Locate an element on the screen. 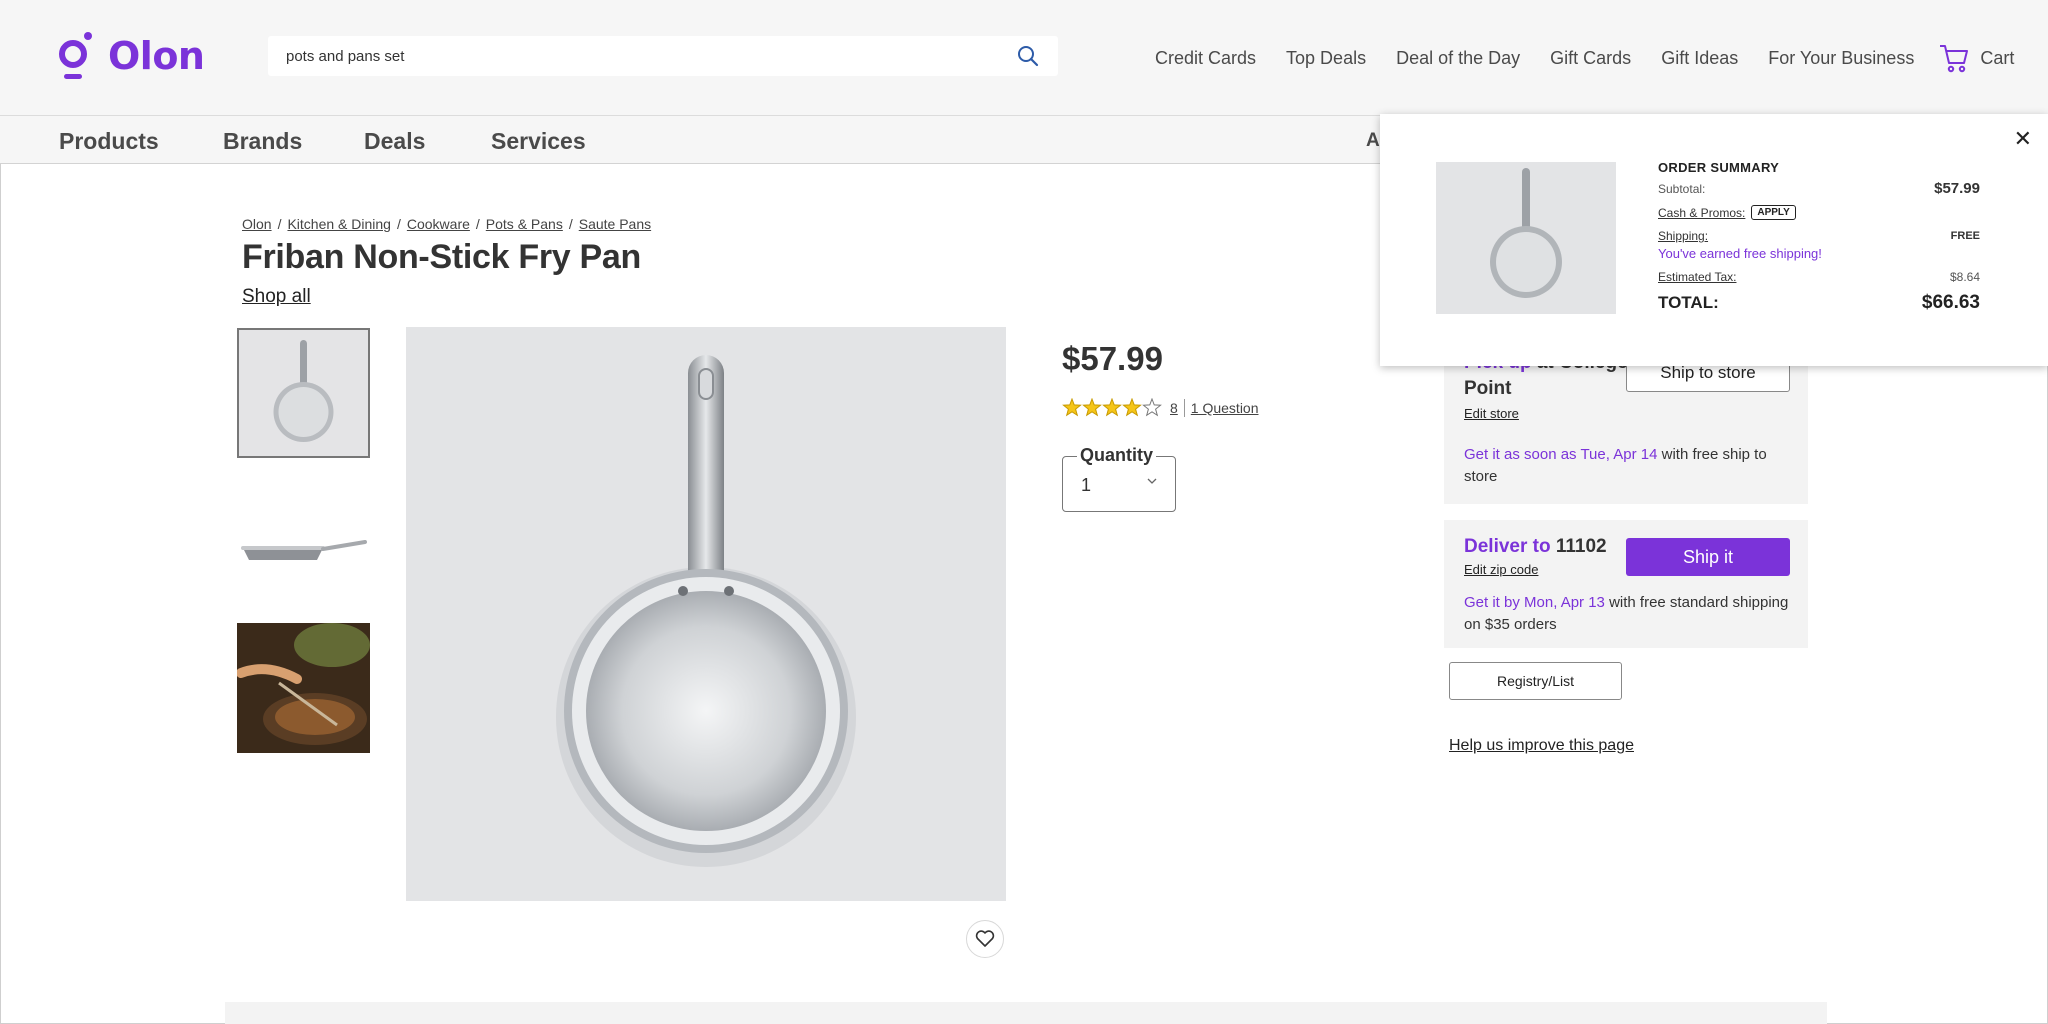 This screenshot has width=2048, height=1024. help-improve-link: Help us improve this page is located at coordinates (1541, 746).